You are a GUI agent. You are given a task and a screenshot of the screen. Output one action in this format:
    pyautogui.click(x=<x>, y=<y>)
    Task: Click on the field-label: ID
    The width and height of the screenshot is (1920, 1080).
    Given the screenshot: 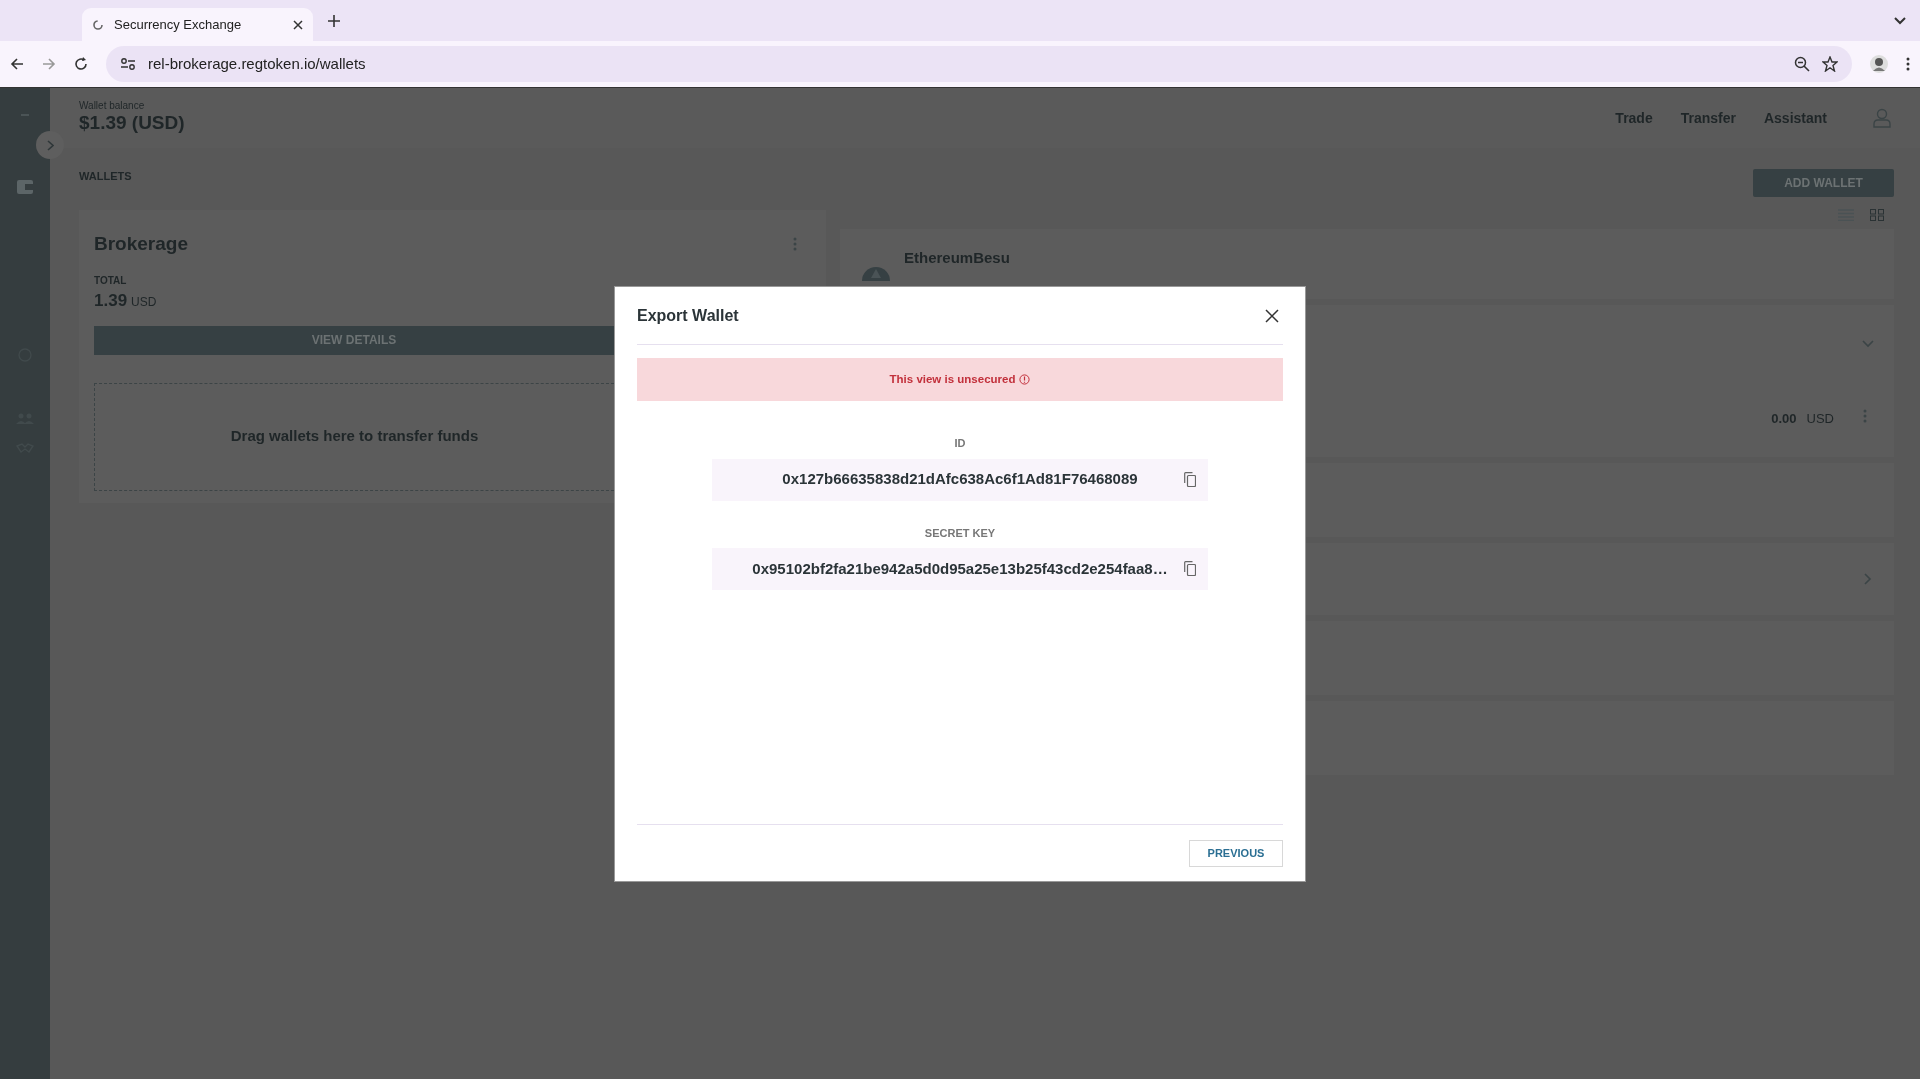 What is the action you would take?
    pyautogui.click(x=960, y=443)
    